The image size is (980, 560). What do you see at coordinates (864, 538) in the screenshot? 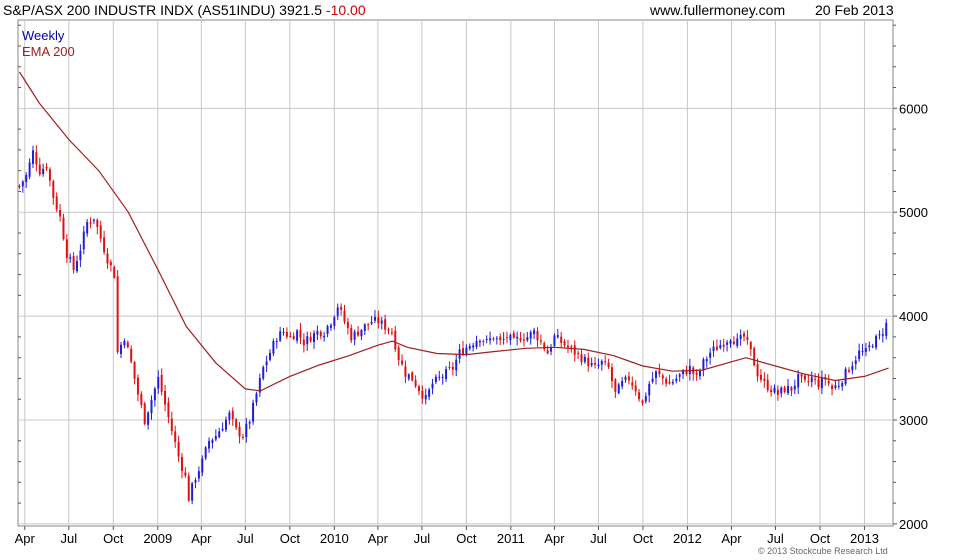
I see `x-tick-label: 2013` at bounding box center [864, 538].